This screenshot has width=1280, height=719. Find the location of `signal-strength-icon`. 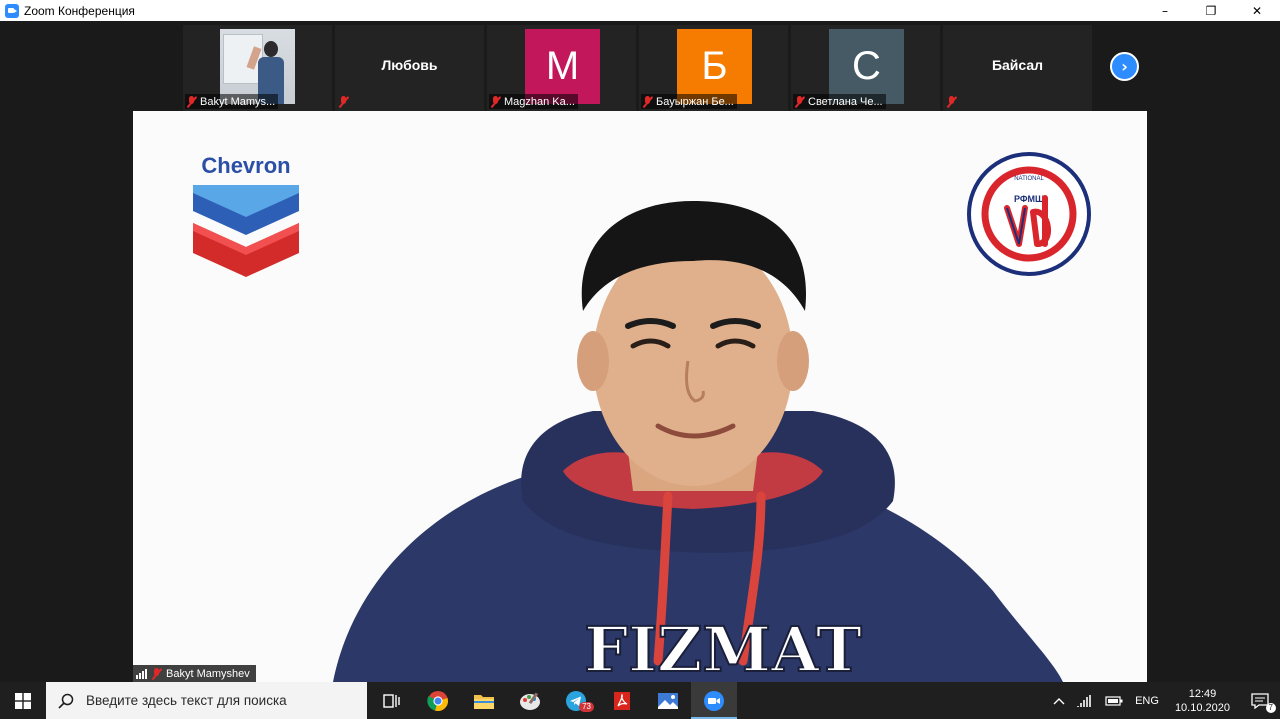

signal-strength-icon is located at coordinates (141, 673).